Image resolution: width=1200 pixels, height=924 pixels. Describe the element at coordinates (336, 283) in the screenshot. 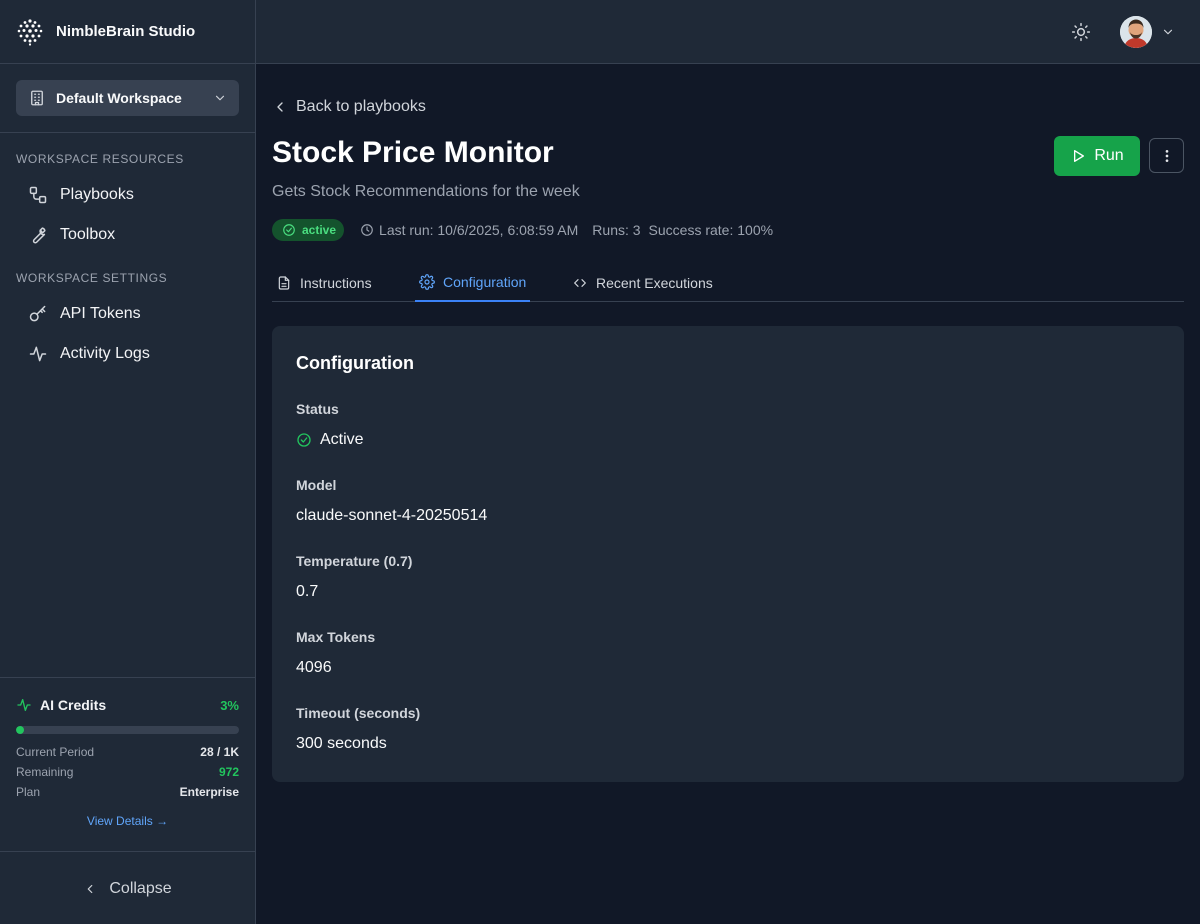

I see `tab-label: Instructions` at that location.